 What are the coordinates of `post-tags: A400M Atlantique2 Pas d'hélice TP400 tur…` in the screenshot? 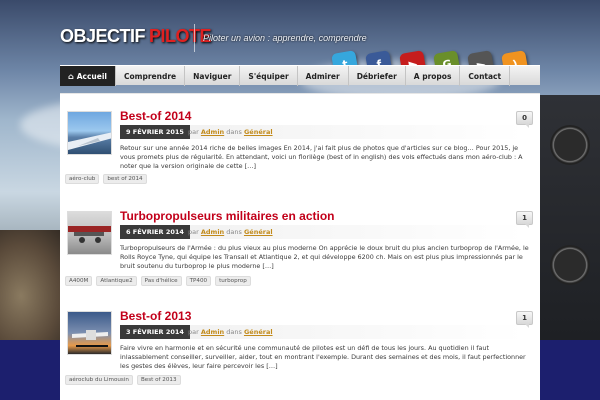 It's located at (158, 281).